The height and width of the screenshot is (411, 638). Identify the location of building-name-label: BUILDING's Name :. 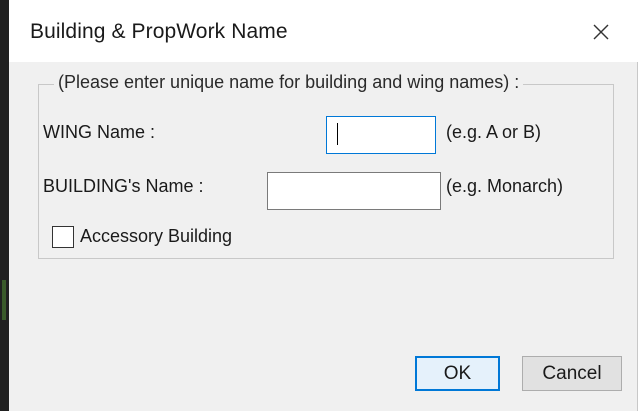
(123, 186).